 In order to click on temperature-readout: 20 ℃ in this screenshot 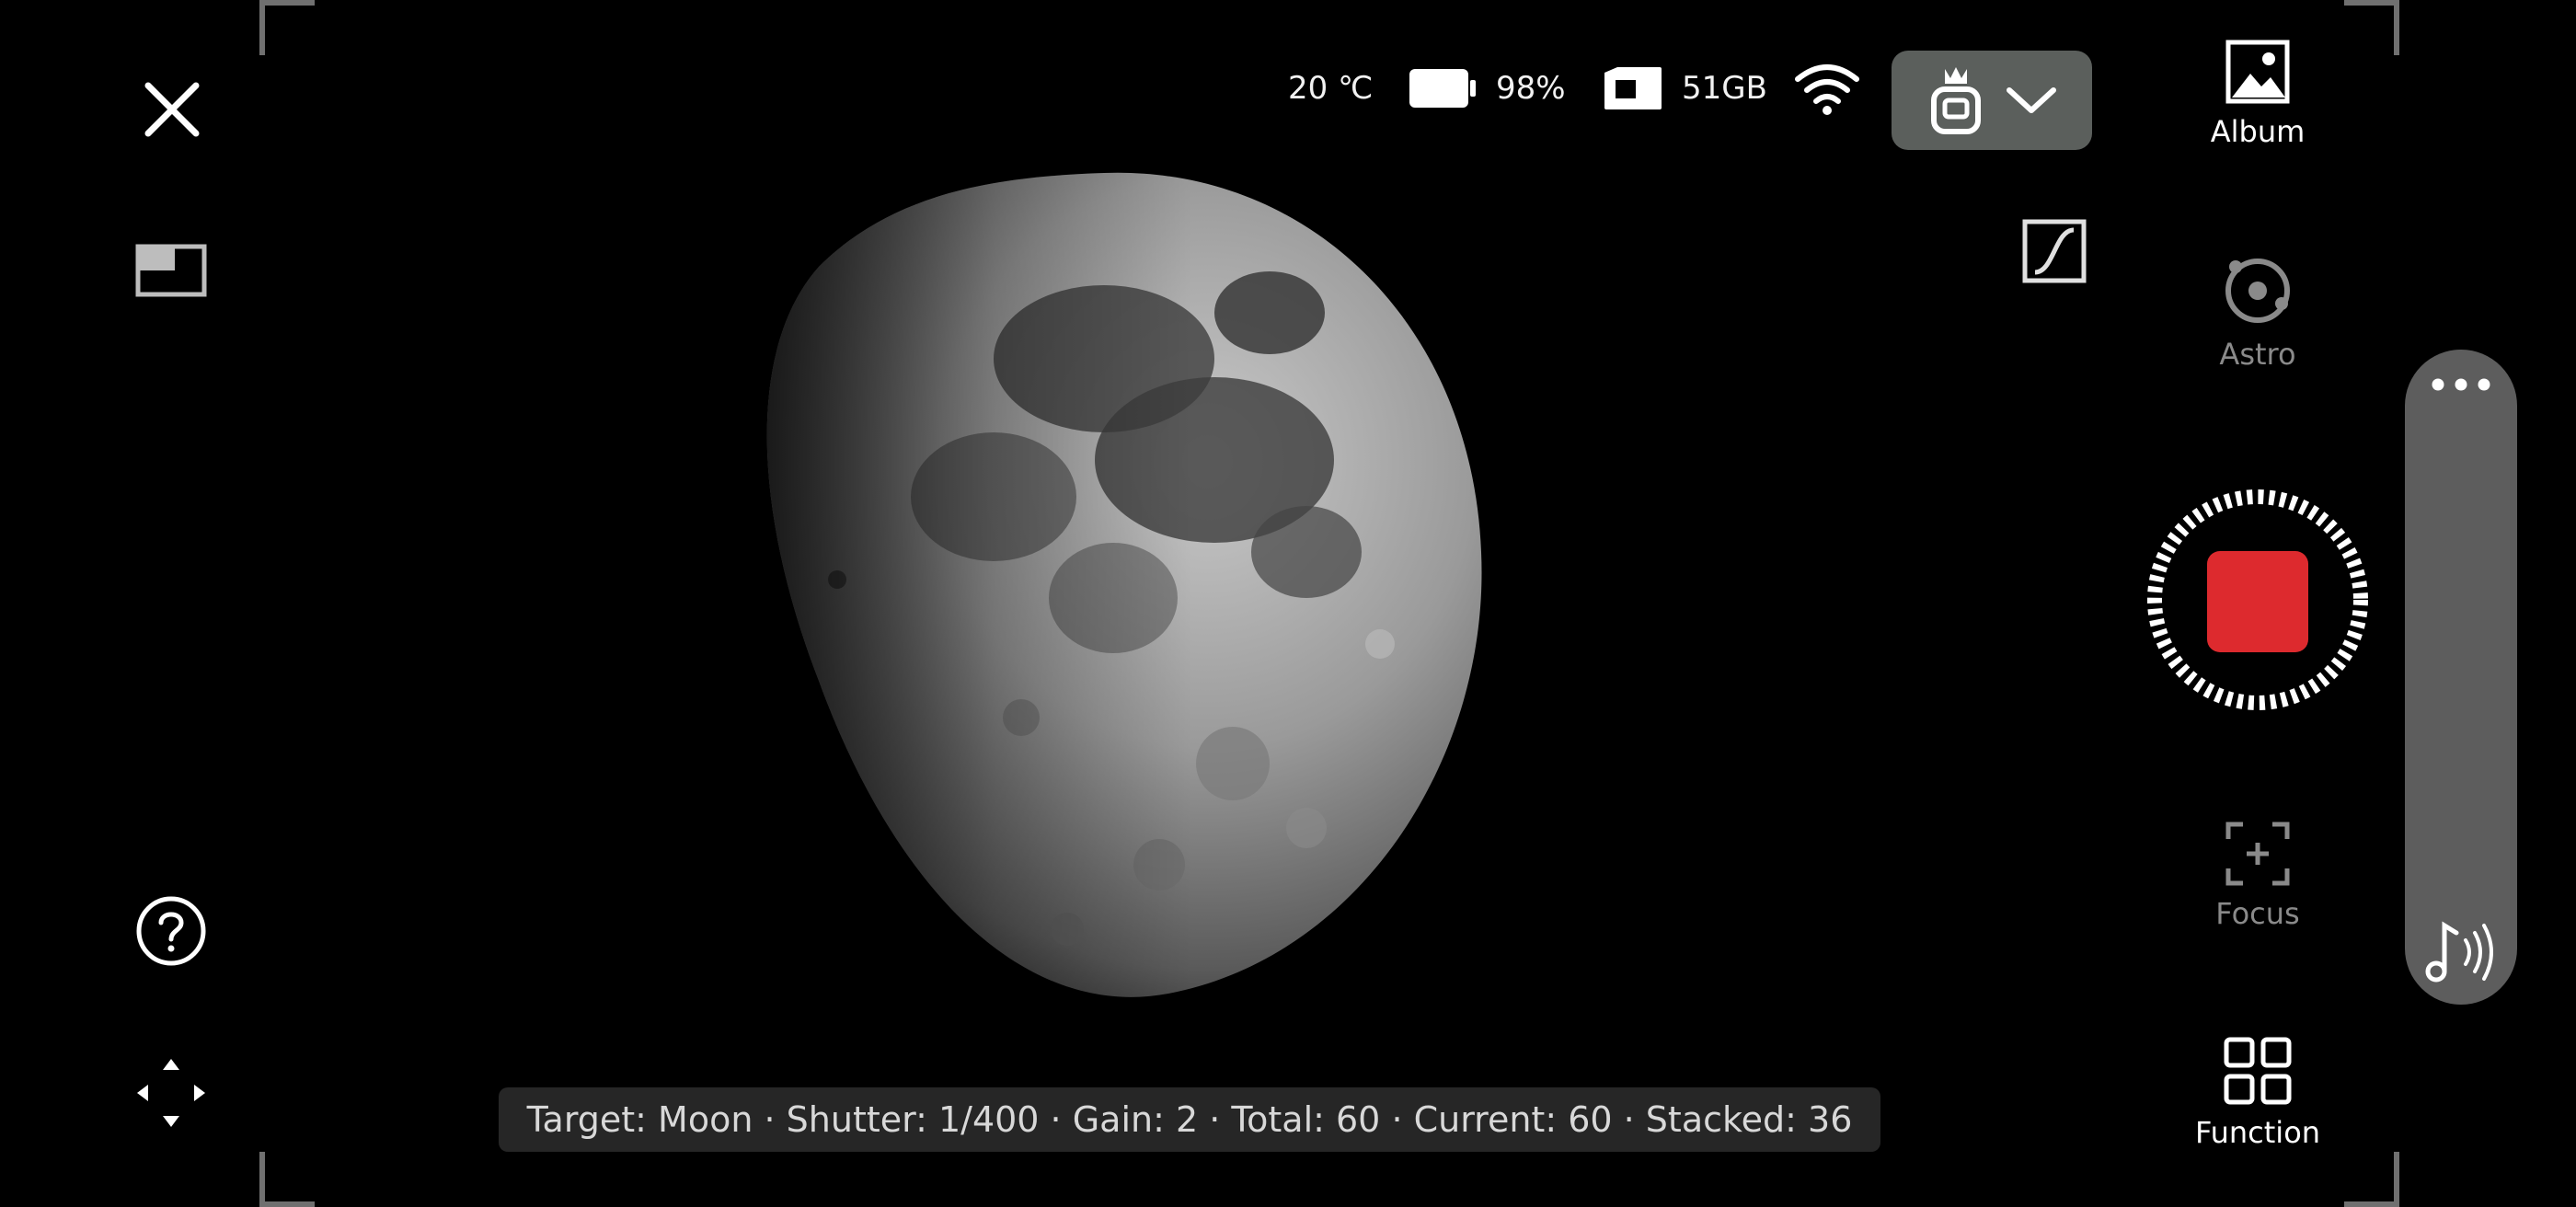, I will do `click(1331, 88)`.